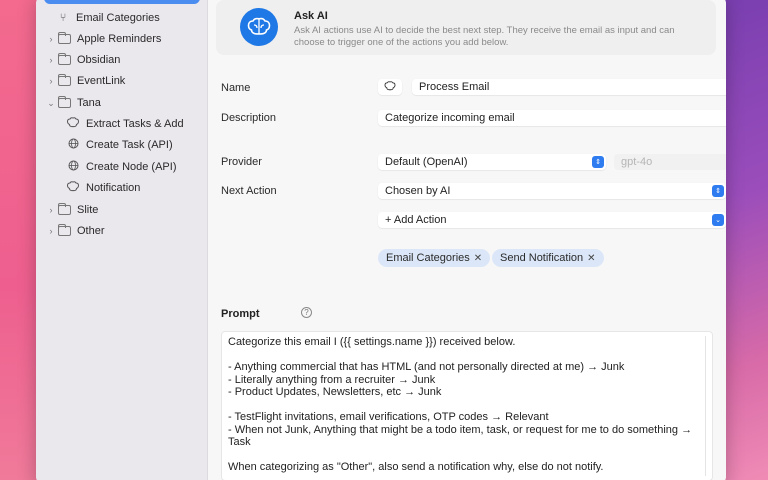 The image size is (768, 480). Describe the element at coordinates (236, 88) in the screenshot. I see `name-label: Name` at that location.